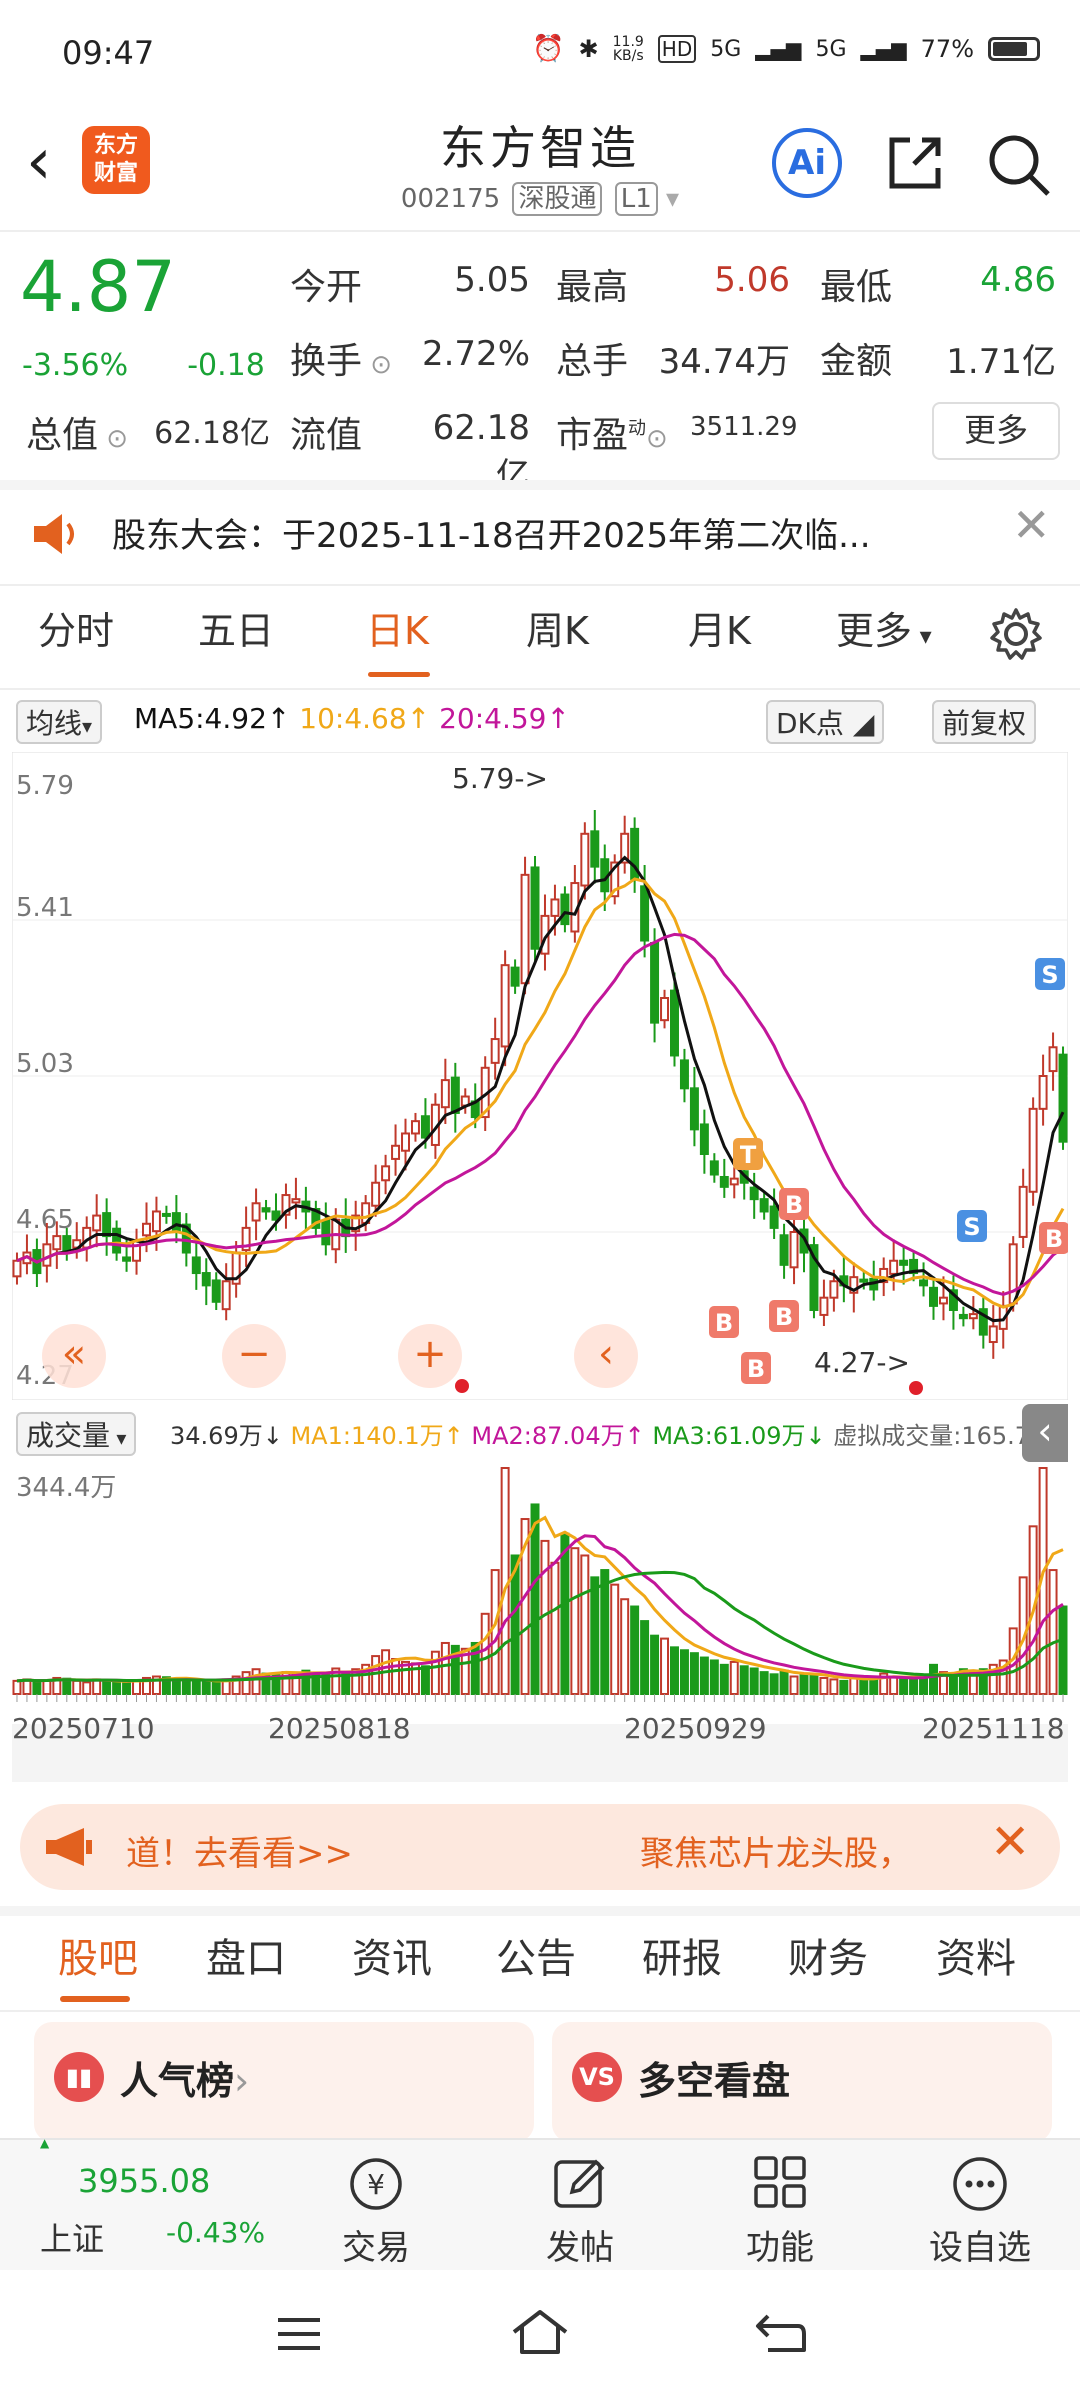 The width and height of the screenshot is (1080, 2400). What do you see at coordinates (54, 723) in the screenshot?
I see `ma-type-label: 均线` at bounding box center [54, 723].